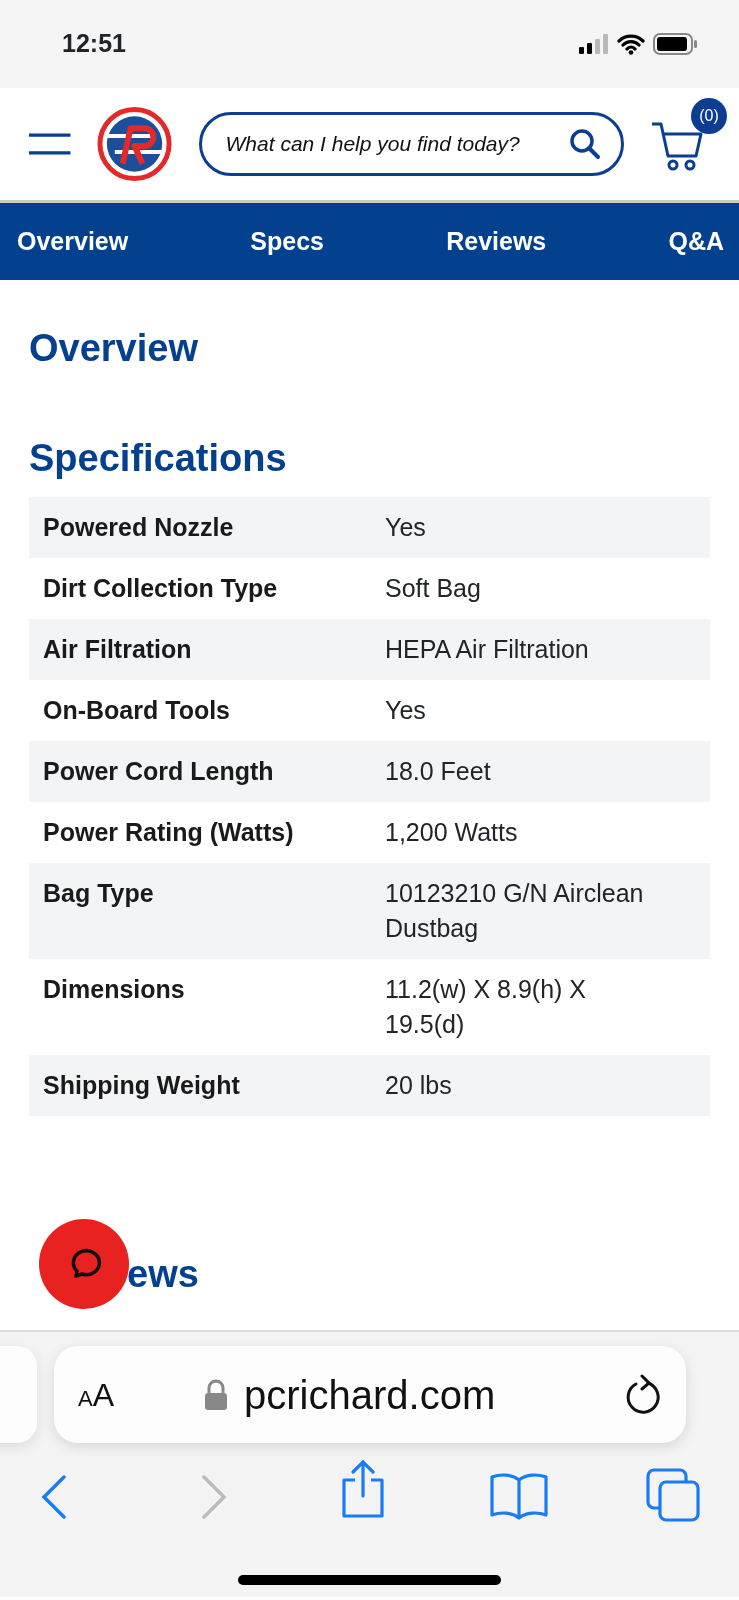 This screenshot has width=739, height=1600. Describe the element at coordinates (200, 911) in the screenshot. I see `spec-label: Bag Type` at that location.